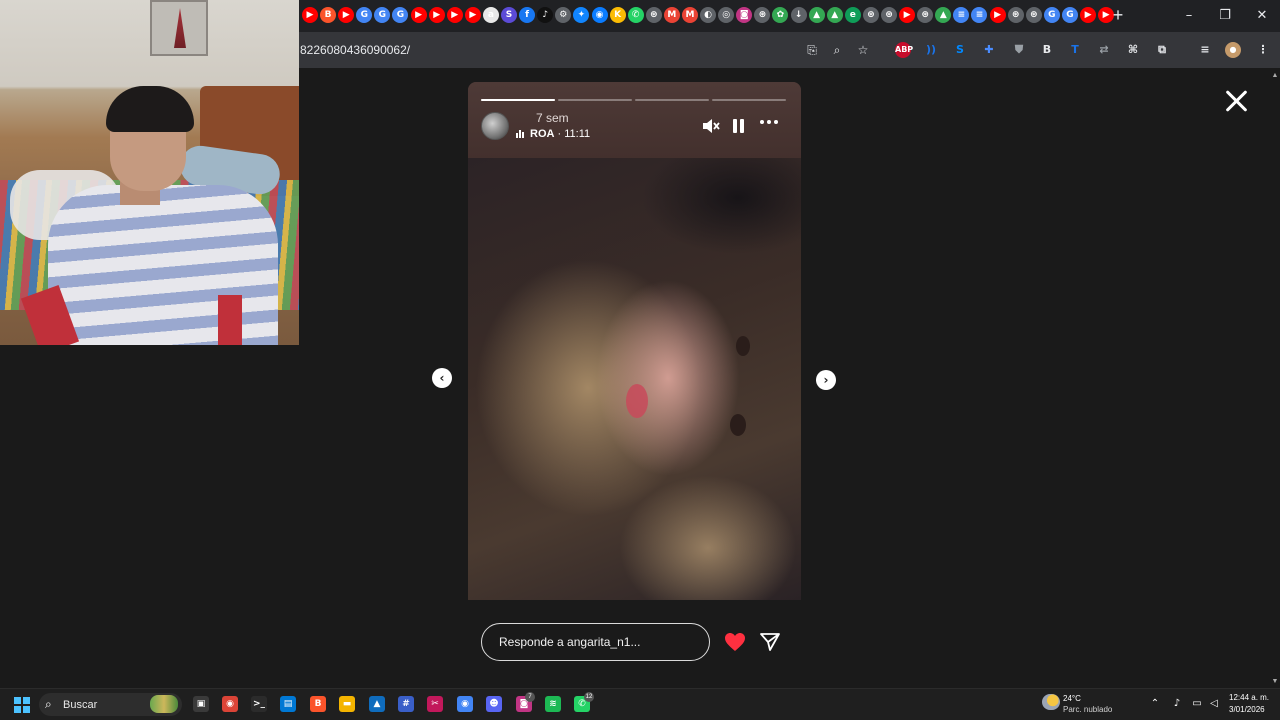 Image resolution: width=1280 pixels, height=720 pixels. What do you see at coordinates (1233, 50) in the screenshot?
I see `profile-avatar-icon: ●` at bounding box center [1233, 50].